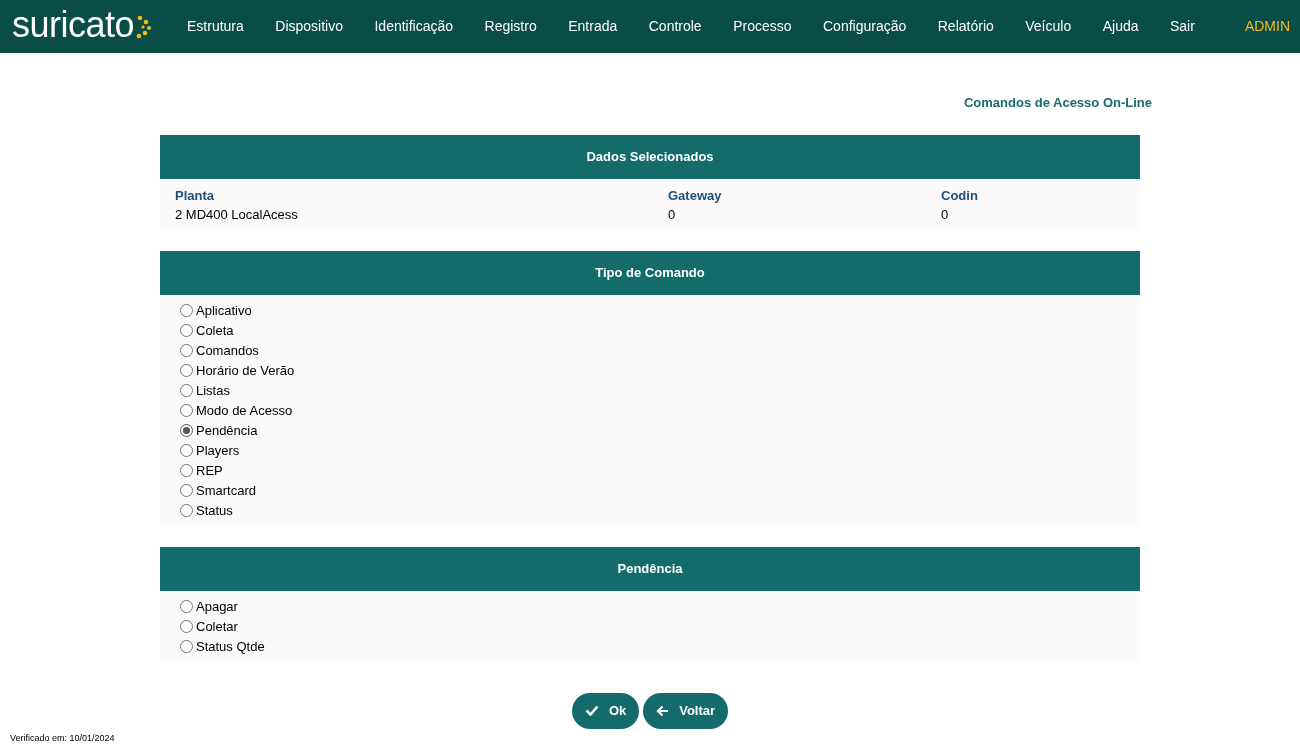 Image resolution: width=1300 pixels, height=754 pixels. What do you see at coordinates (237, 215) in the screenshot?
I see `field-value: 2 MD400 LocalAcess` at bounding box center [237, 215].